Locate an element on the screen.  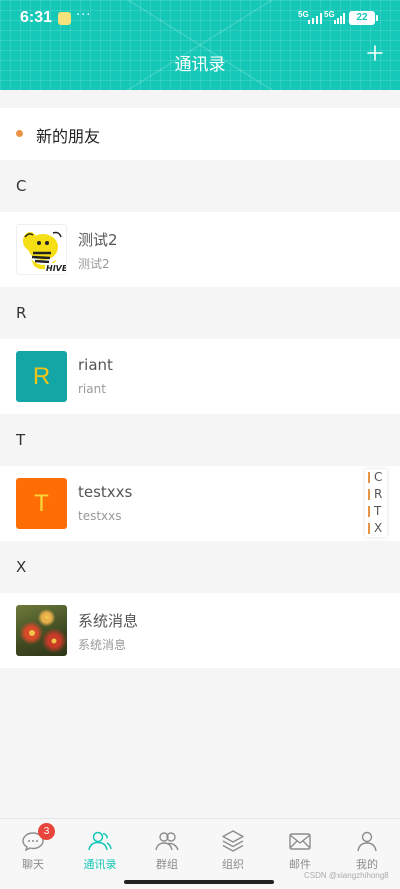
contact-subtitle: 测试2 is located at coordinates (94, 264).